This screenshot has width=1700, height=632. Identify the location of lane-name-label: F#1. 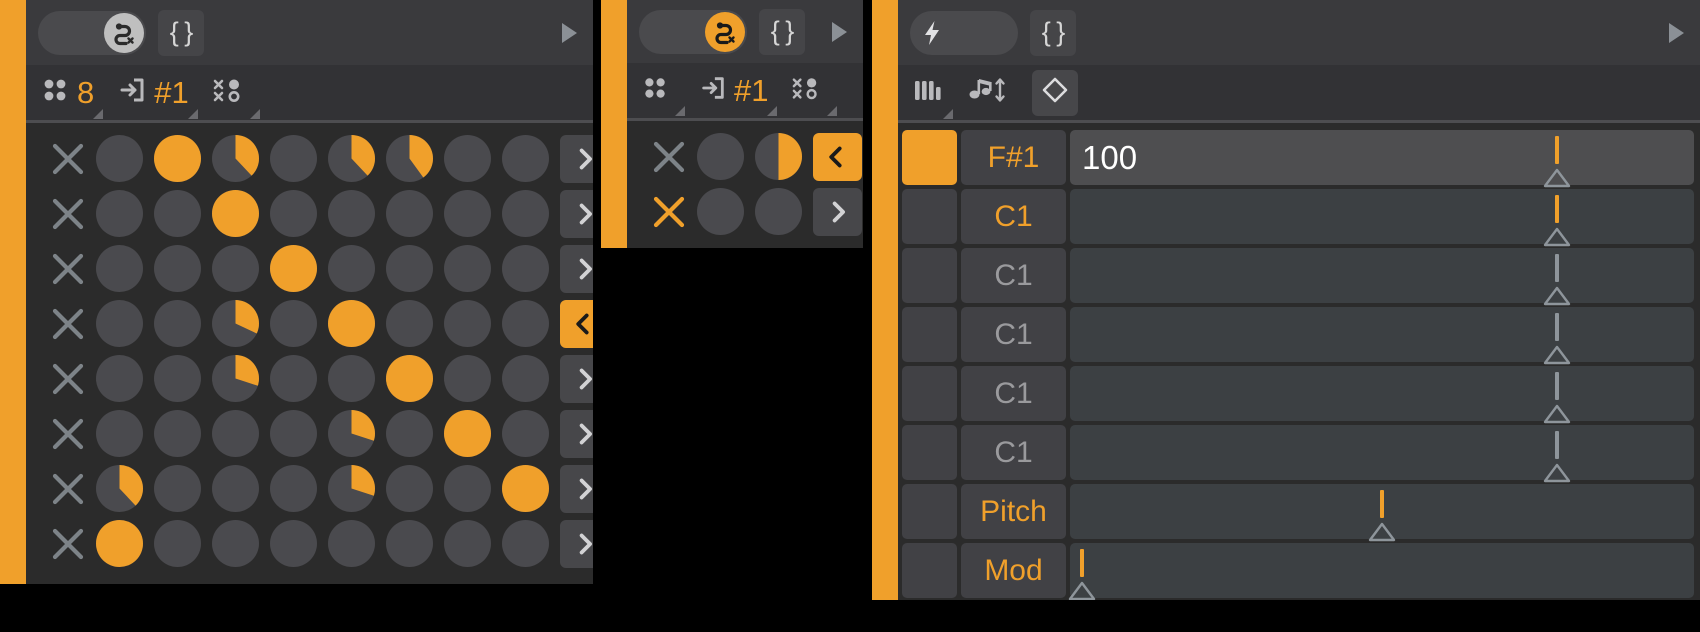
(1013, 157).